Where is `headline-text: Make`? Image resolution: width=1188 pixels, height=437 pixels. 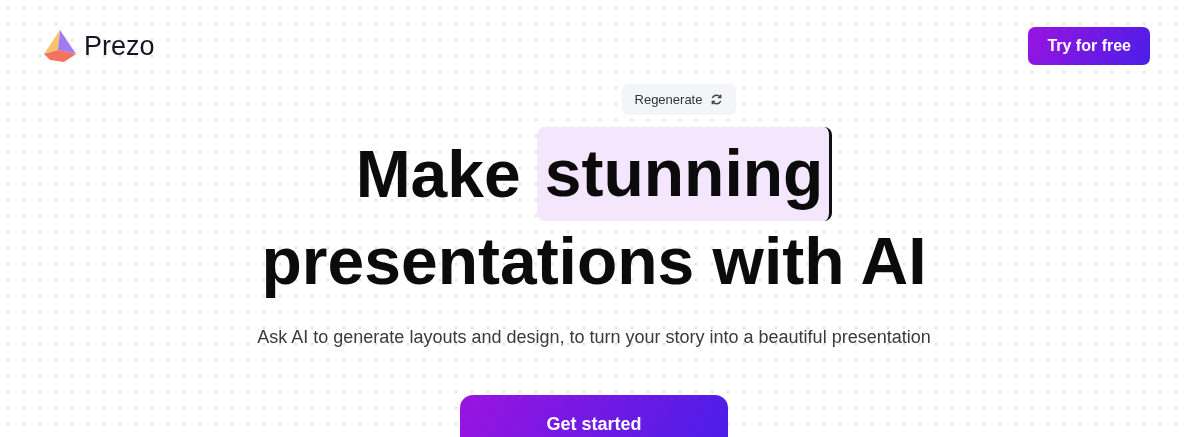
headline-text: Make is located at coordinates (438, 174).